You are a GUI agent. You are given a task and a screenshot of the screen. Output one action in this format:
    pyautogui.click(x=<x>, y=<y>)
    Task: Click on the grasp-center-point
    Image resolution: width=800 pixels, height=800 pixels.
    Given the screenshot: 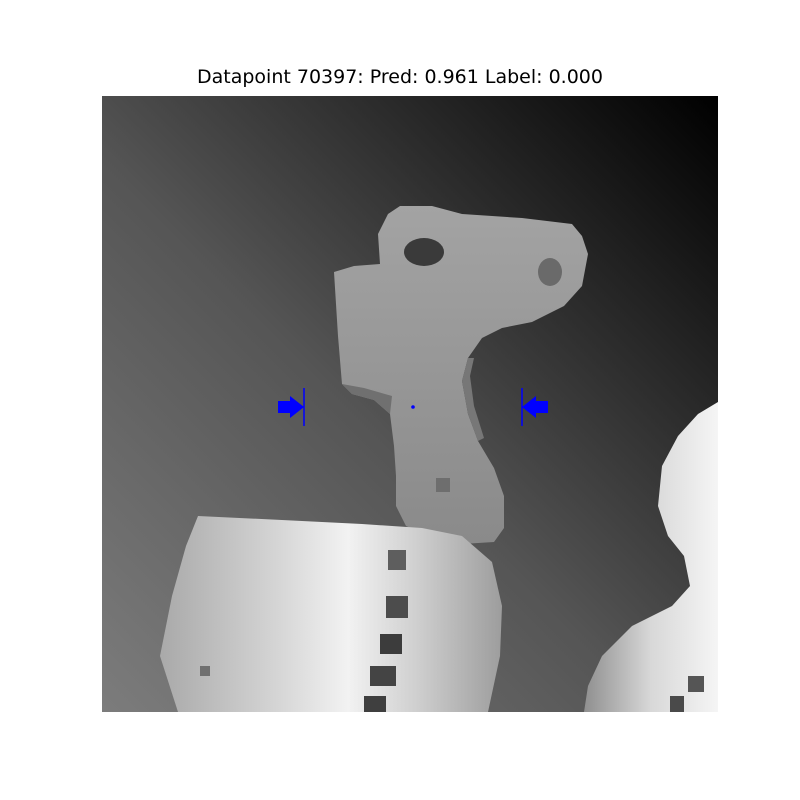 What is the action you would take?
    pyautogui.click(x=413, y=407)
    